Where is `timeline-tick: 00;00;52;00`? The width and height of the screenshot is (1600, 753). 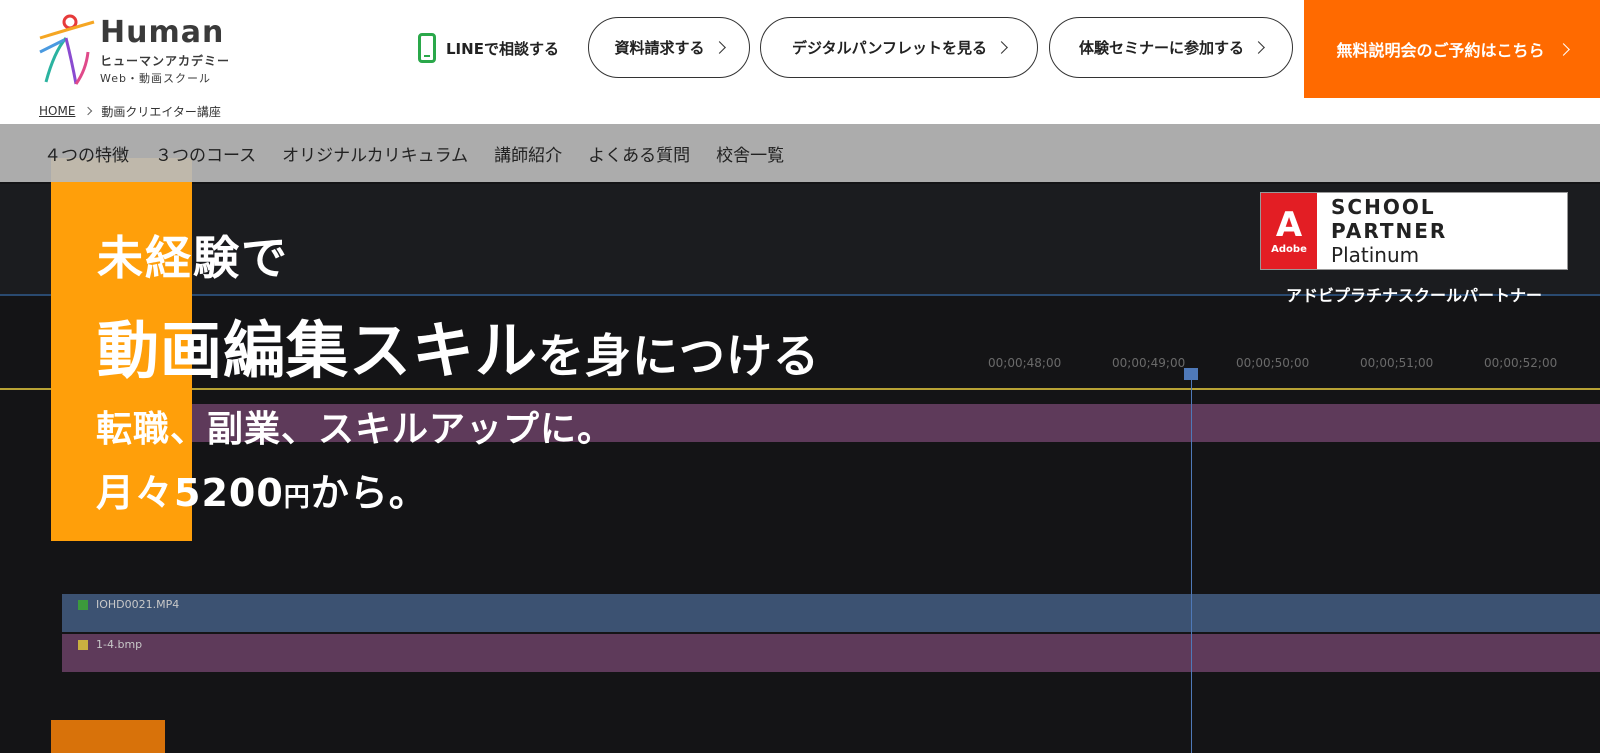 timeline-tick: 00;00;52;00 is located at coordinates (1521, 363).